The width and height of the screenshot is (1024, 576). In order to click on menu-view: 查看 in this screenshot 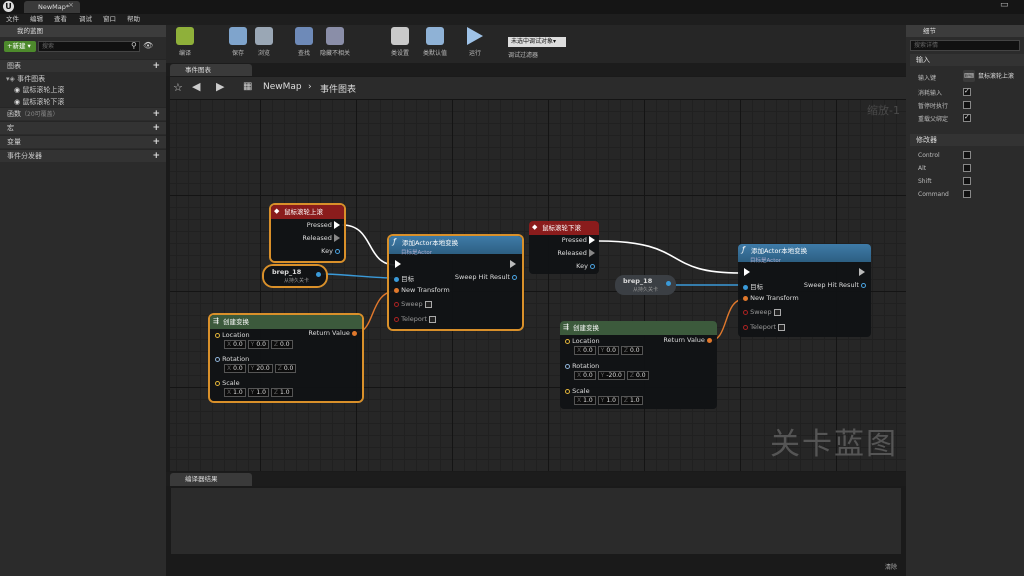, I will do `click(60, 19)`.